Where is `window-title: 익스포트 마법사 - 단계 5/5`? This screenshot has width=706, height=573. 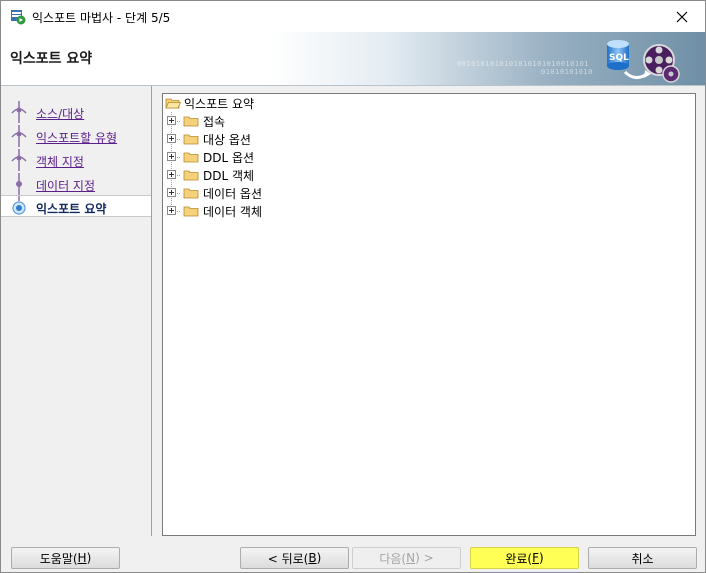 window-title: 익스포트 마법사 - 단계 5/5 is located at coordinates (101, 18).